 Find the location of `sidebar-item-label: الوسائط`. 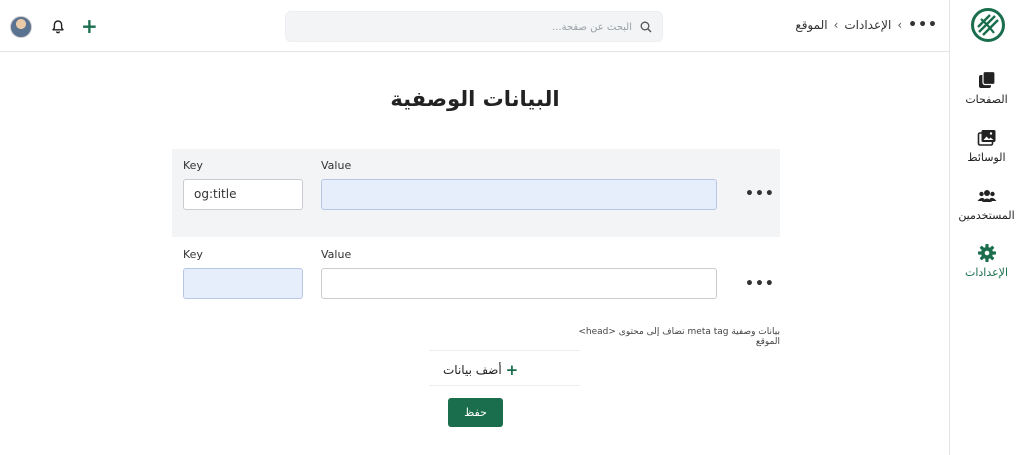

sidebar-item-label: الوسائط is located at coordinates (986, 157).